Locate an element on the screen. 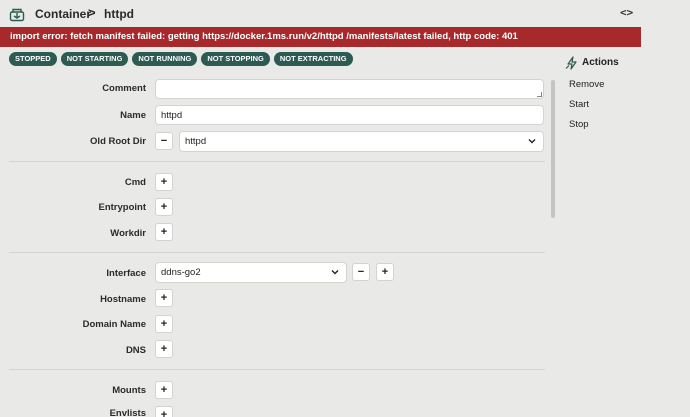  hostname-add-button: + is located at coordinates (164, 298).